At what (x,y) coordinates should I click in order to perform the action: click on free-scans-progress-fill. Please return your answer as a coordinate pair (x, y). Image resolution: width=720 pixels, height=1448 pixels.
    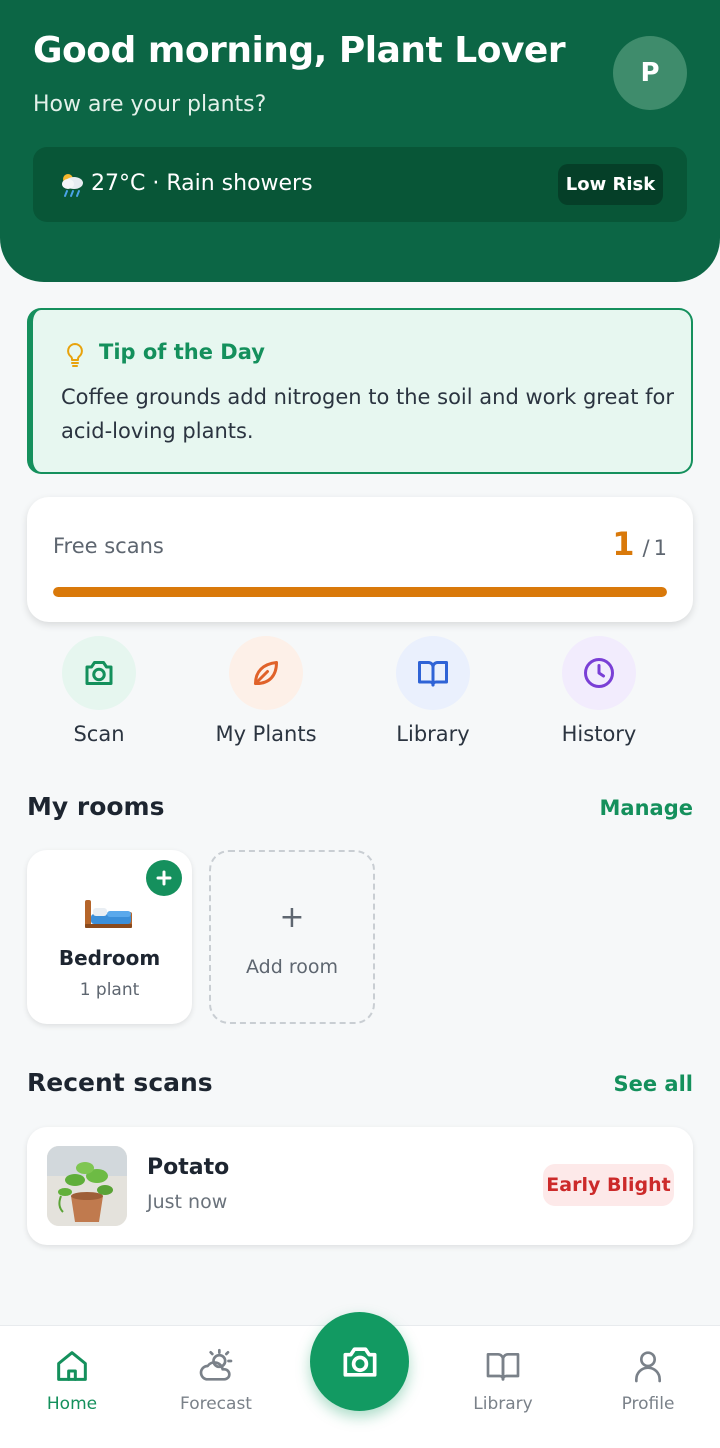
    Looking at the image, I should click on (360, 592).